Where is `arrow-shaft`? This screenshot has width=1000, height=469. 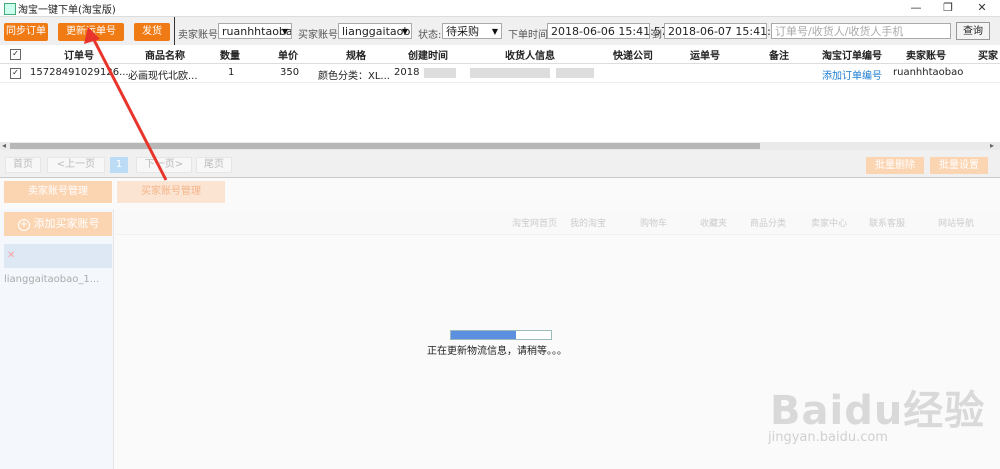 arrow-shaft is located at coordinates (129, 109).